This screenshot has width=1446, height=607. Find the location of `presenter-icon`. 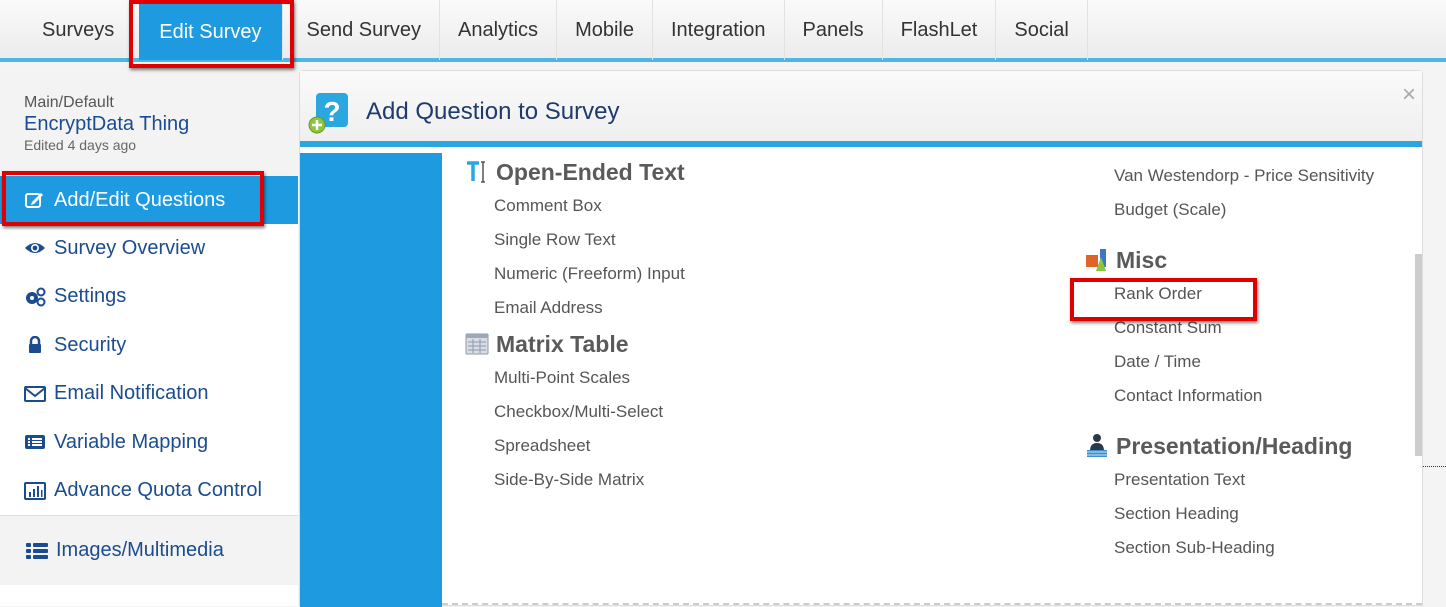

presenter-icon is located at coordinates (1097, 446).